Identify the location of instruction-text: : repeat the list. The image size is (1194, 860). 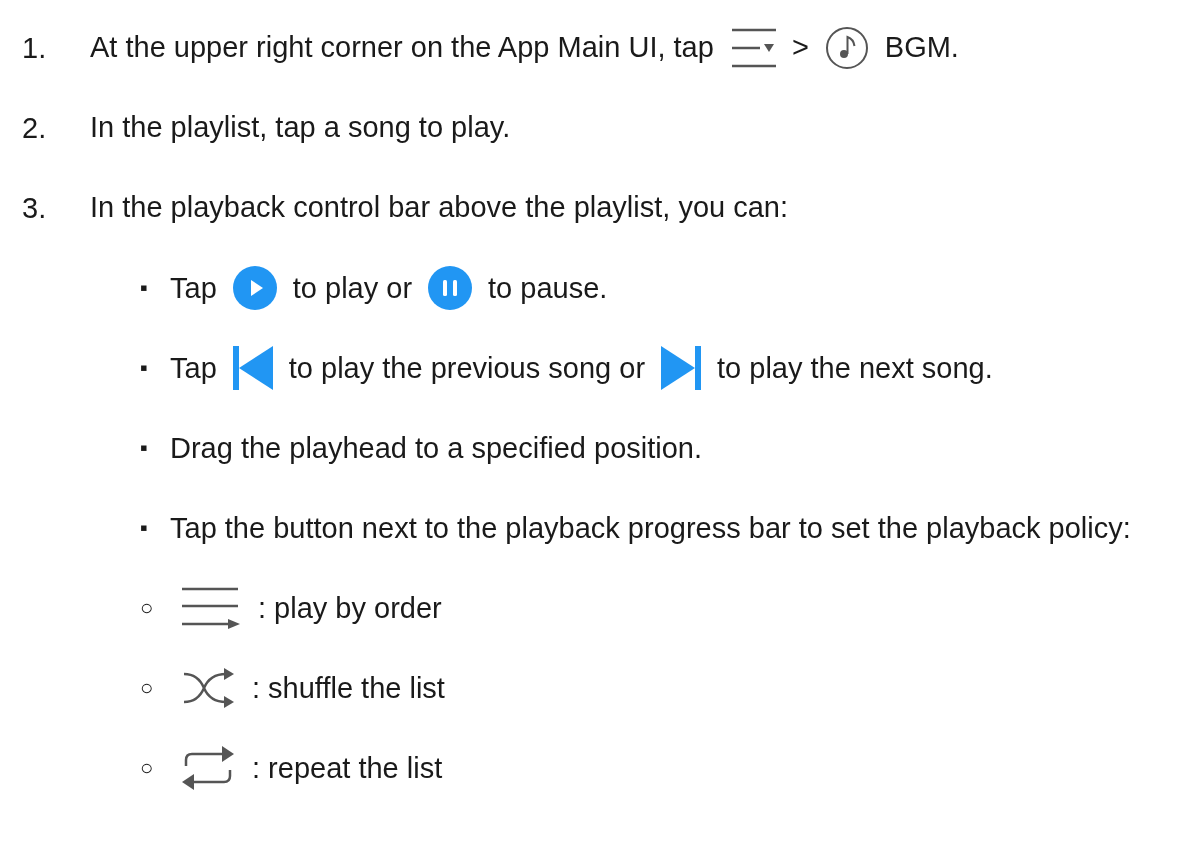
(347, 768).